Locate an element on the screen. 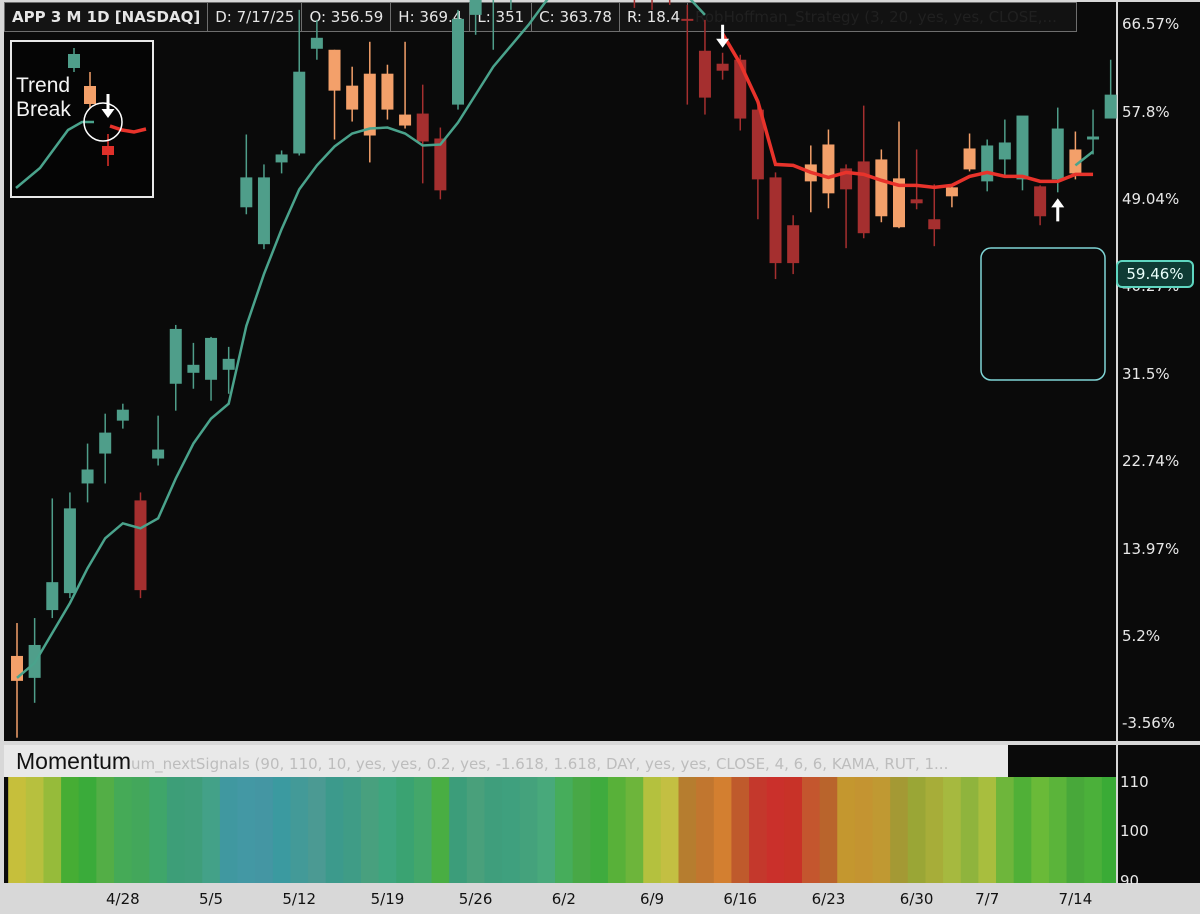  momentum-axis is located at coordinates (1159, 814).